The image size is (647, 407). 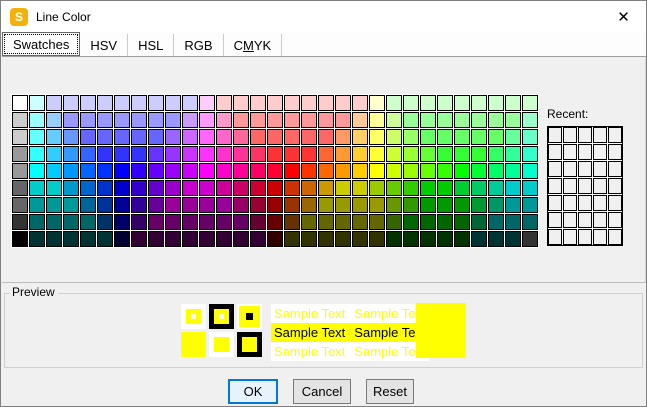 I want to click on tab-rgb: RGB, so click(x=199, y=45).